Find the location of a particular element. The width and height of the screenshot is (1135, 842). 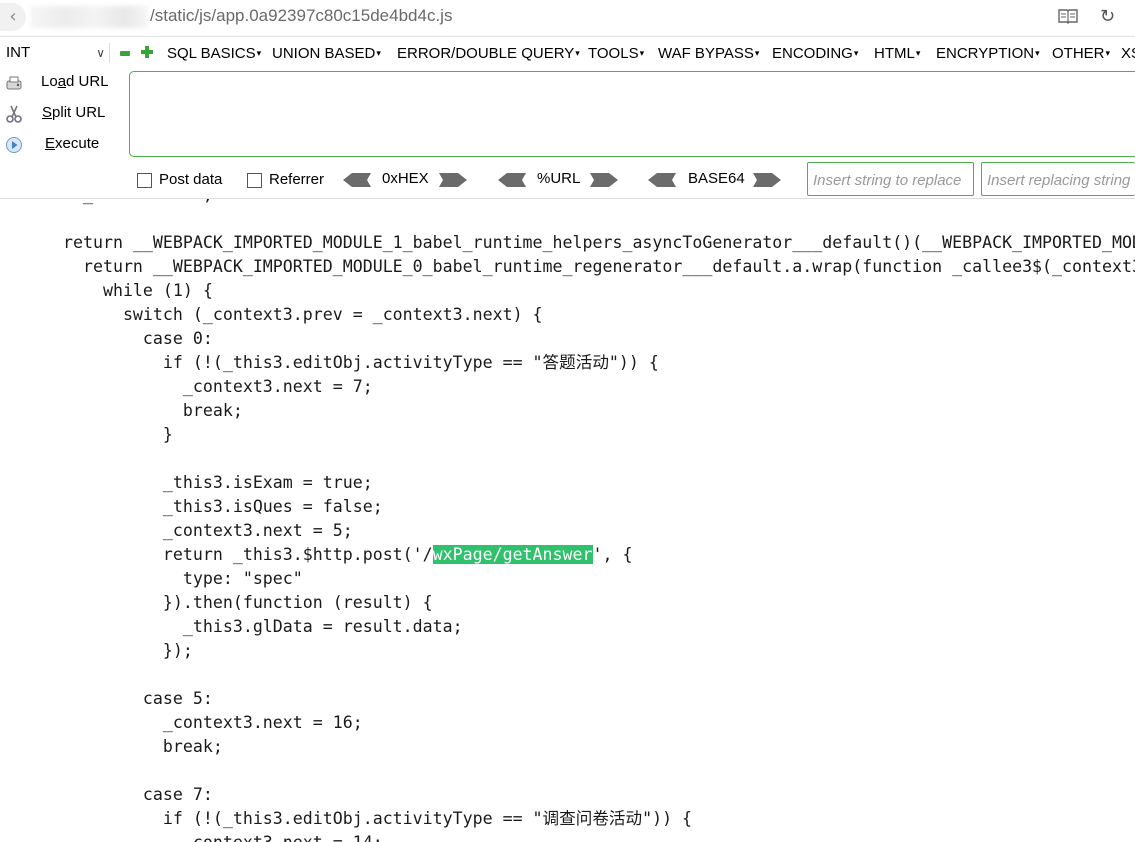

load-url-button: Load URL is located at coordinates (64, 83).